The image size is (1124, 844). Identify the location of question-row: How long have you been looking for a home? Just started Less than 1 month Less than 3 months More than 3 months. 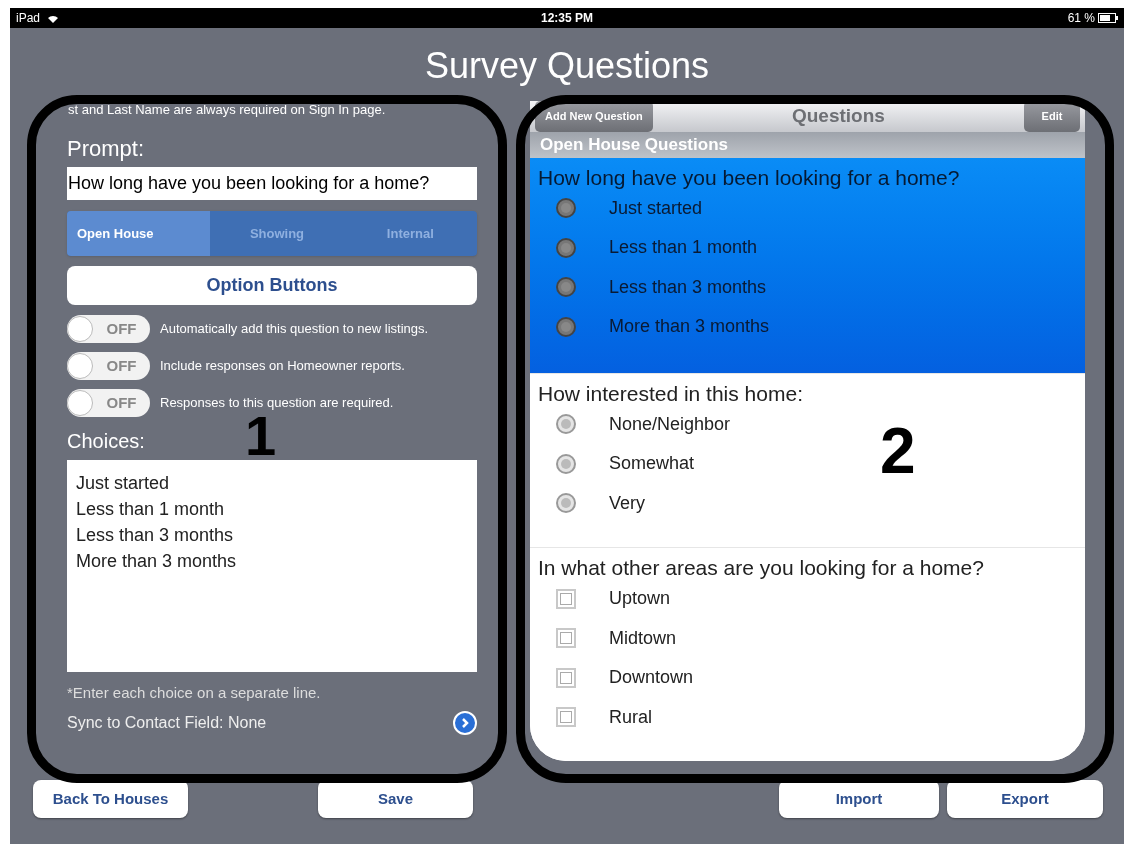
(807, 265).